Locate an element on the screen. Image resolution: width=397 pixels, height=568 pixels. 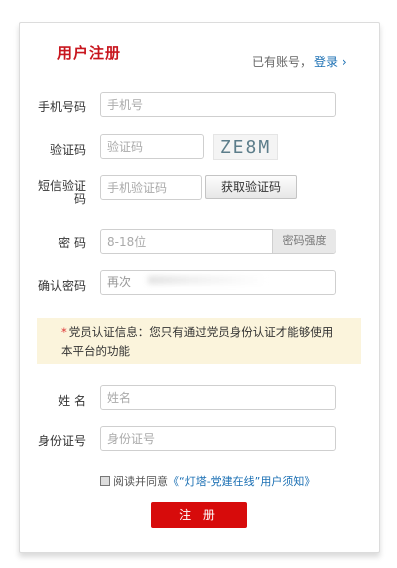
page-title: 用户注册 is located at coordinates (89, 53).